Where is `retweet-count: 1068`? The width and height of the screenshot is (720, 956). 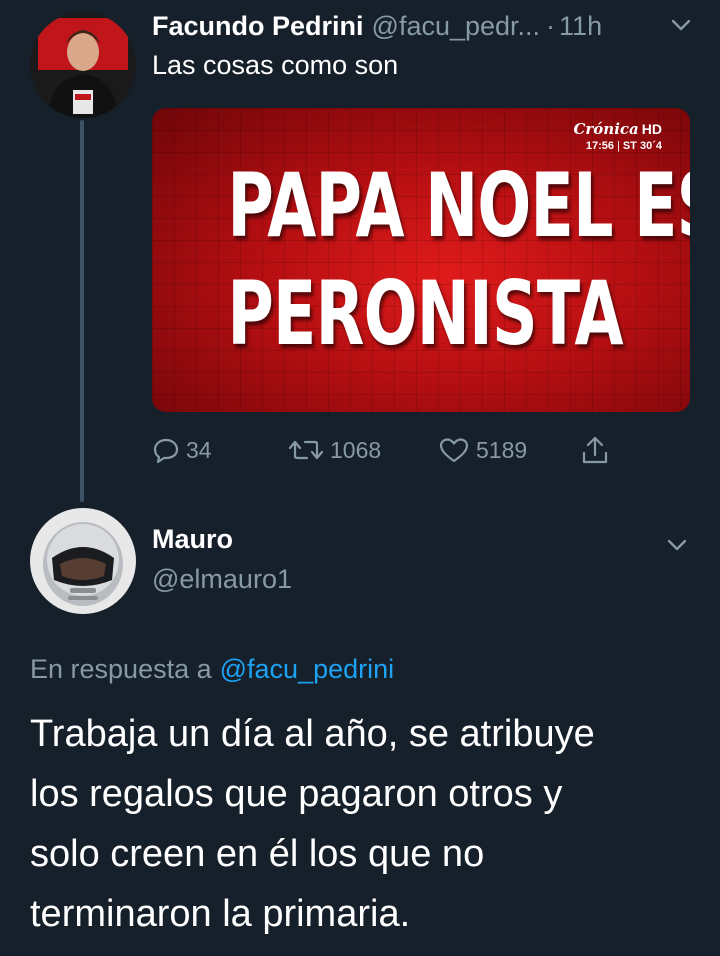 retweet-count: 1068 is located at coordinates (356, 449).